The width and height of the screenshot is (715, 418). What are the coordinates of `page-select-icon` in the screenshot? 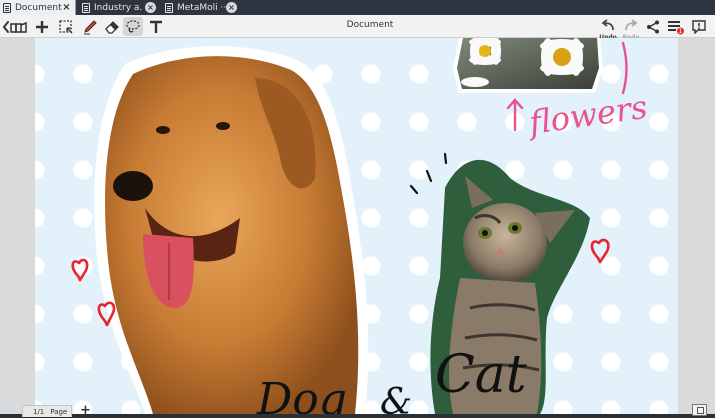 It's located at (66, 26).